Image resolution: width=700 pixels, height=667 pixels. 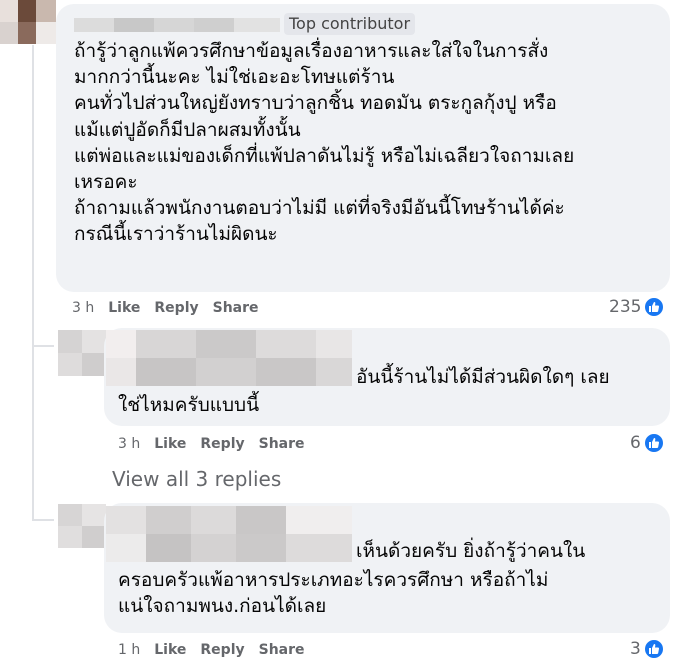 I want to click on comment-line: มากกว่านี้นะคะ ไม่ใช่เอะอะโทษแต่ร้าน, so click(x=234, y=77).